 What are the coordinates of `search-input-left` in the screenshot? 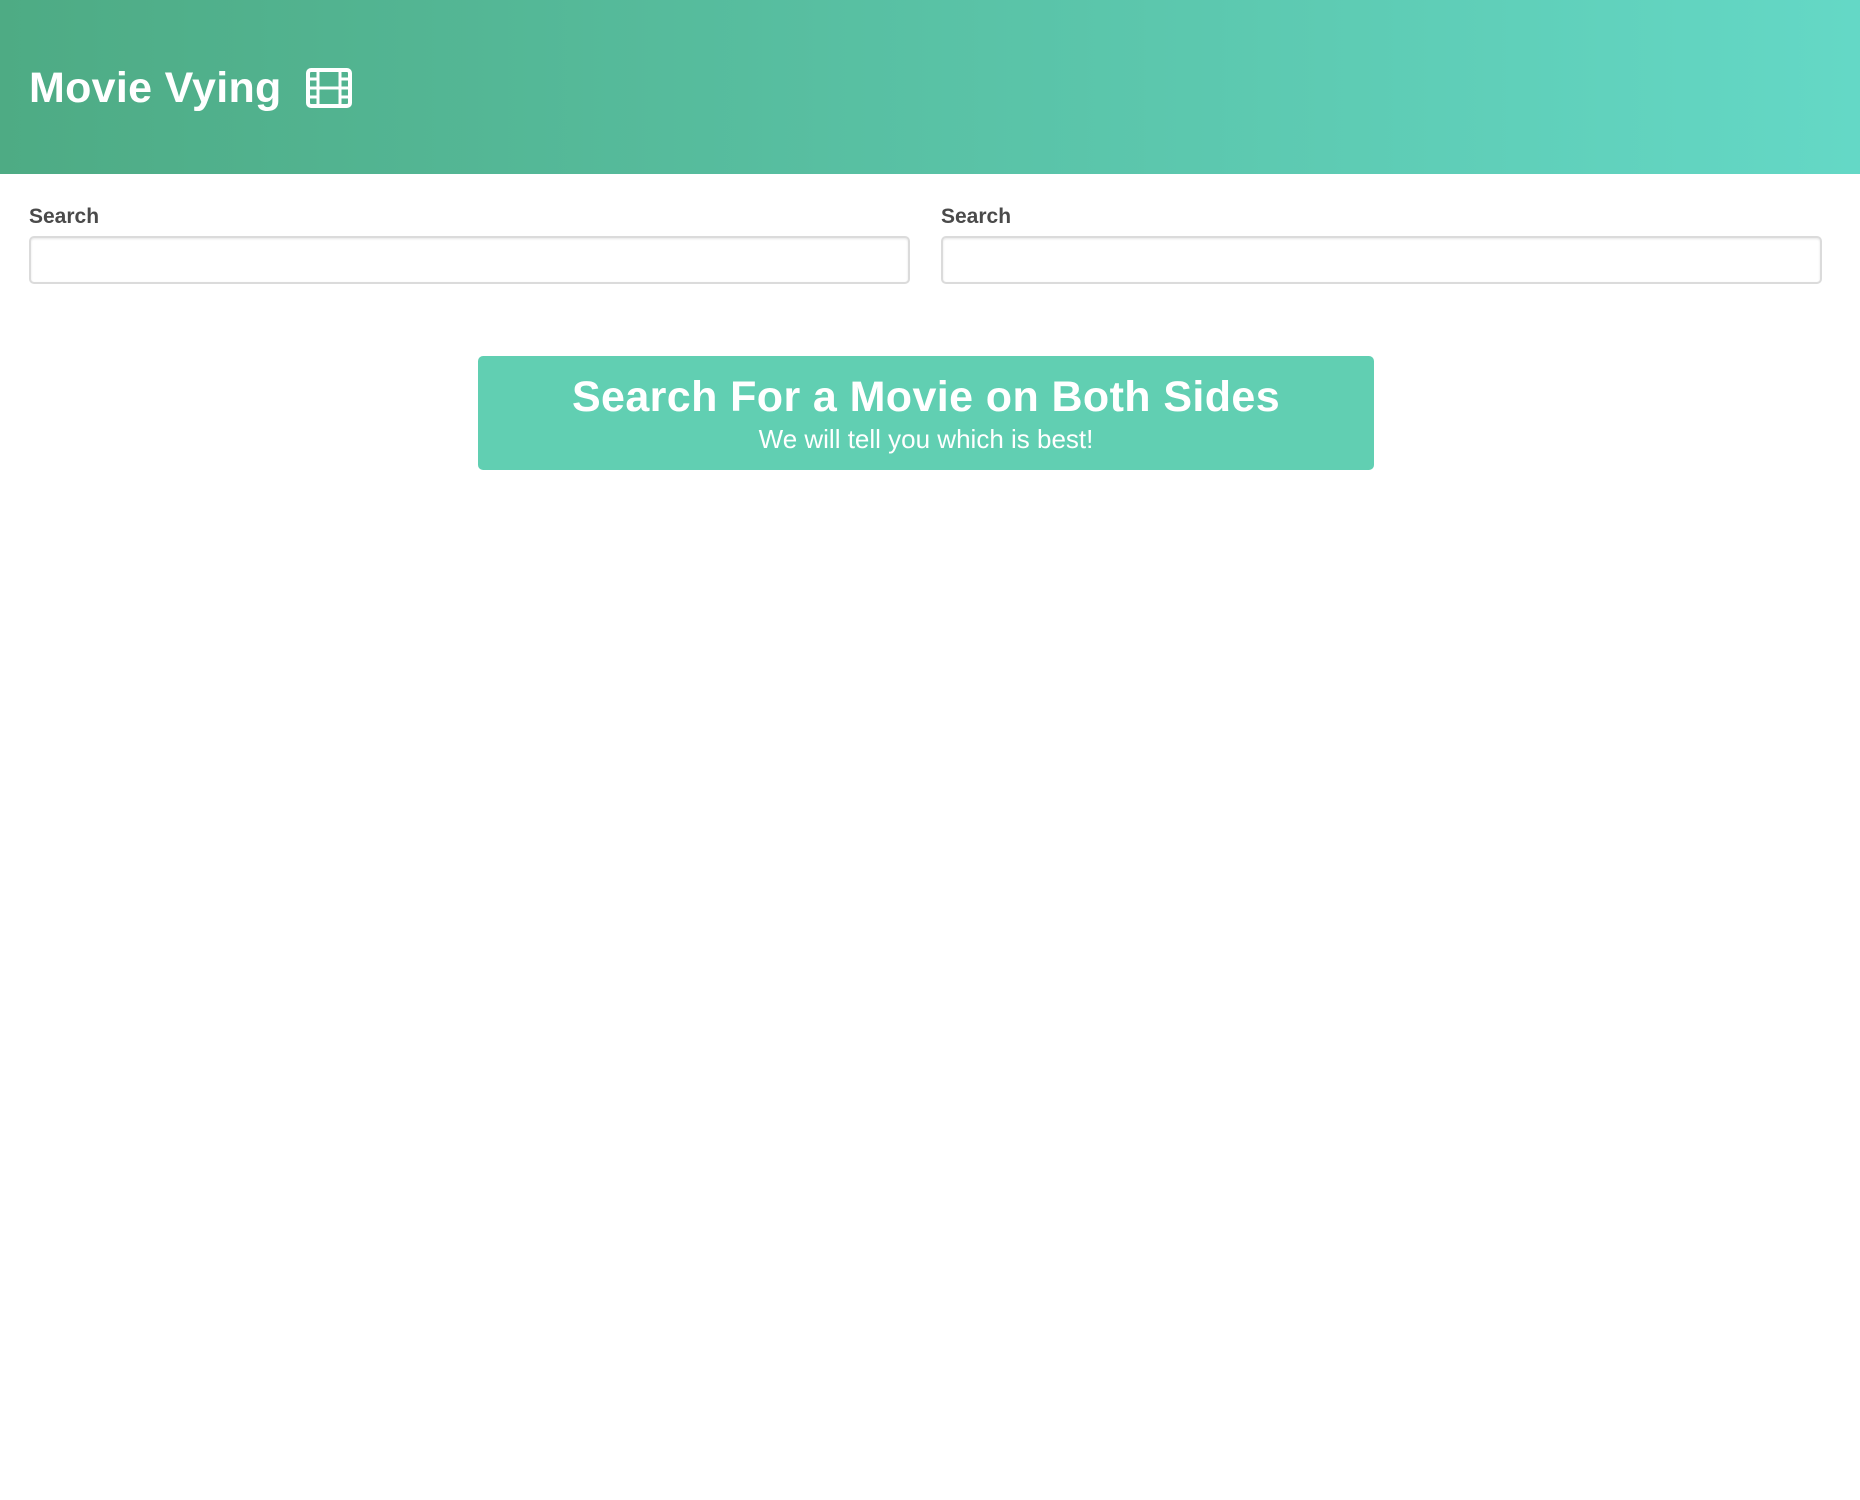 It's located at (469, 260).